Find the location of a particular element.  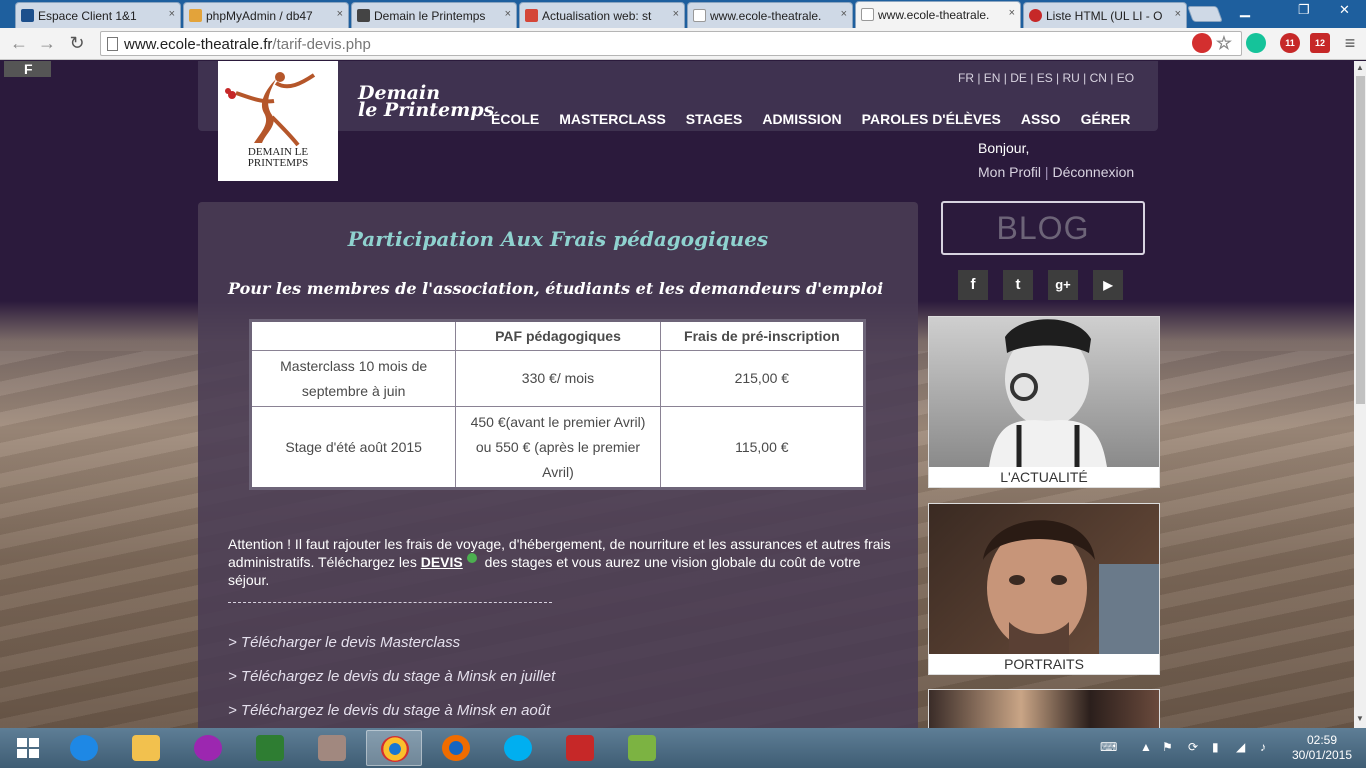

browser-tab: phpMyAdmin / db47 × is located at coordinates (266, 15).